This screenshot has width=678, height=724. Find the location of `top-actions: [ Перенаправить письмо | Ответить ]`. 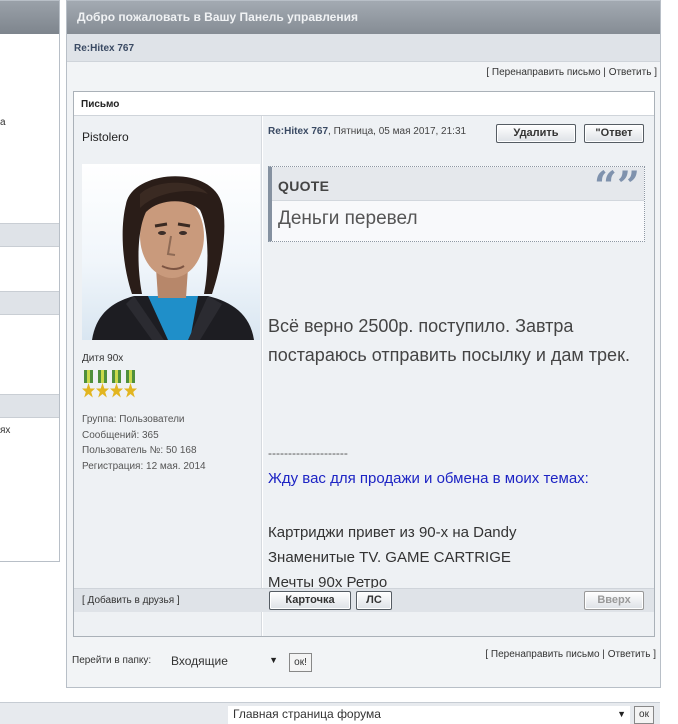

top-actions: [ Перенаправить письмо | Ответить ] is located at coordinates (571, 72).